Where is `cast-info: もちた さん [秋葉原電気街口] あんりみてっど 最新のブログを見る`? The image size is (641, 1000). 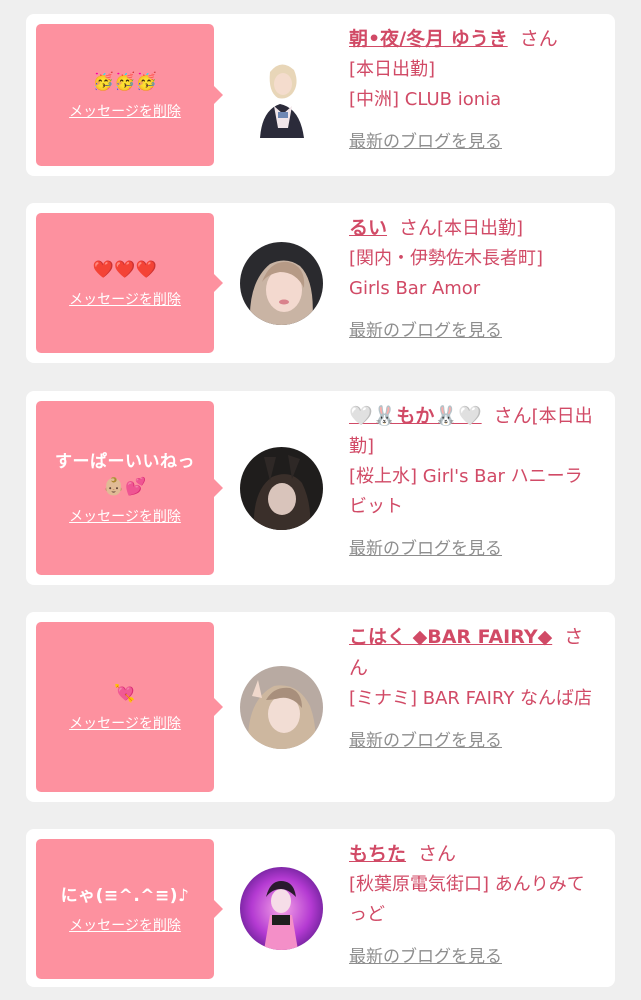
cast-info: もちた さん [秋葉原電気街口] あんりみてっど 最新のブログを見る is located at coordinates (475, 903).